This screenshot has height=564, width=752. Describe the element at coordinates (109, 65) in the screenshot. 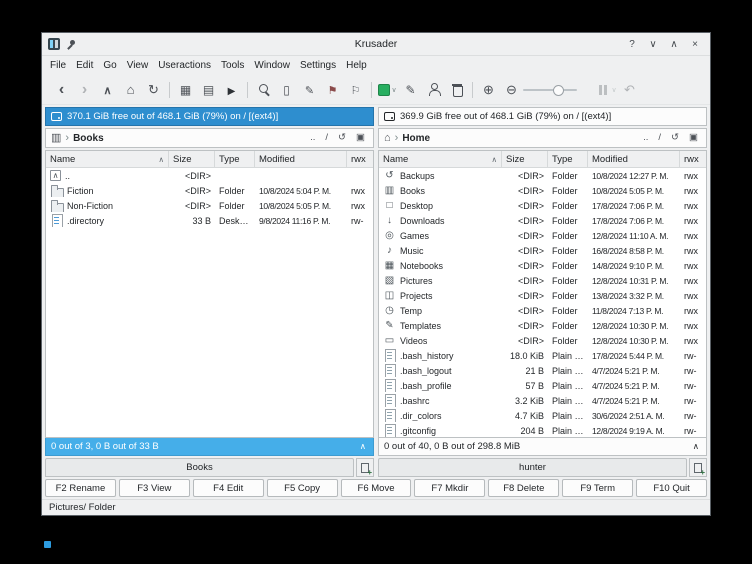

I see `menu-item: Go` at that location.